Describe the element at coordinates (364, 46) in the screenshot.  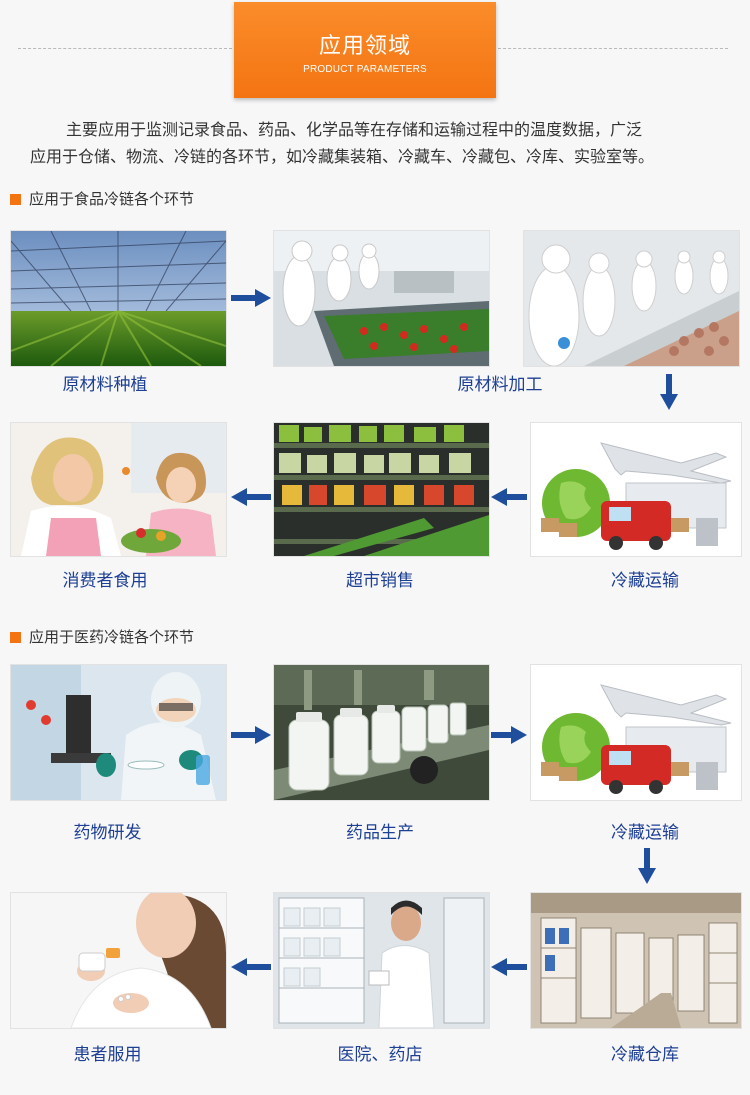
I see `page-title: 应用领域` at that location.